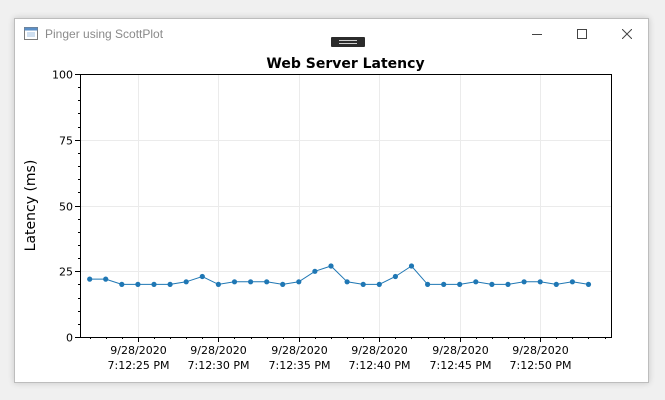  Describe the element at coordinates (66, 141) in the screenshot. I see `y-tick-label: 75` at that location.